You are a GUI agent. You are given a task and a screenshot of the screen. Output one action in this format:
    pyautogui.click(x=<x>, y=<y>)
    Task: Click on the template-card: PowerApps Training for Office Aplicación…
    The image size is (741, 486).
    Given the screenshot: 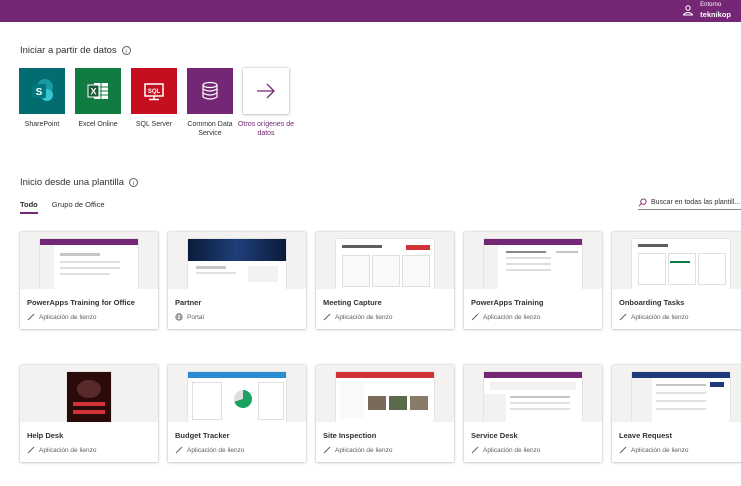 What is the action you would take?
    pyautogui.click(x=89, y=280)
    